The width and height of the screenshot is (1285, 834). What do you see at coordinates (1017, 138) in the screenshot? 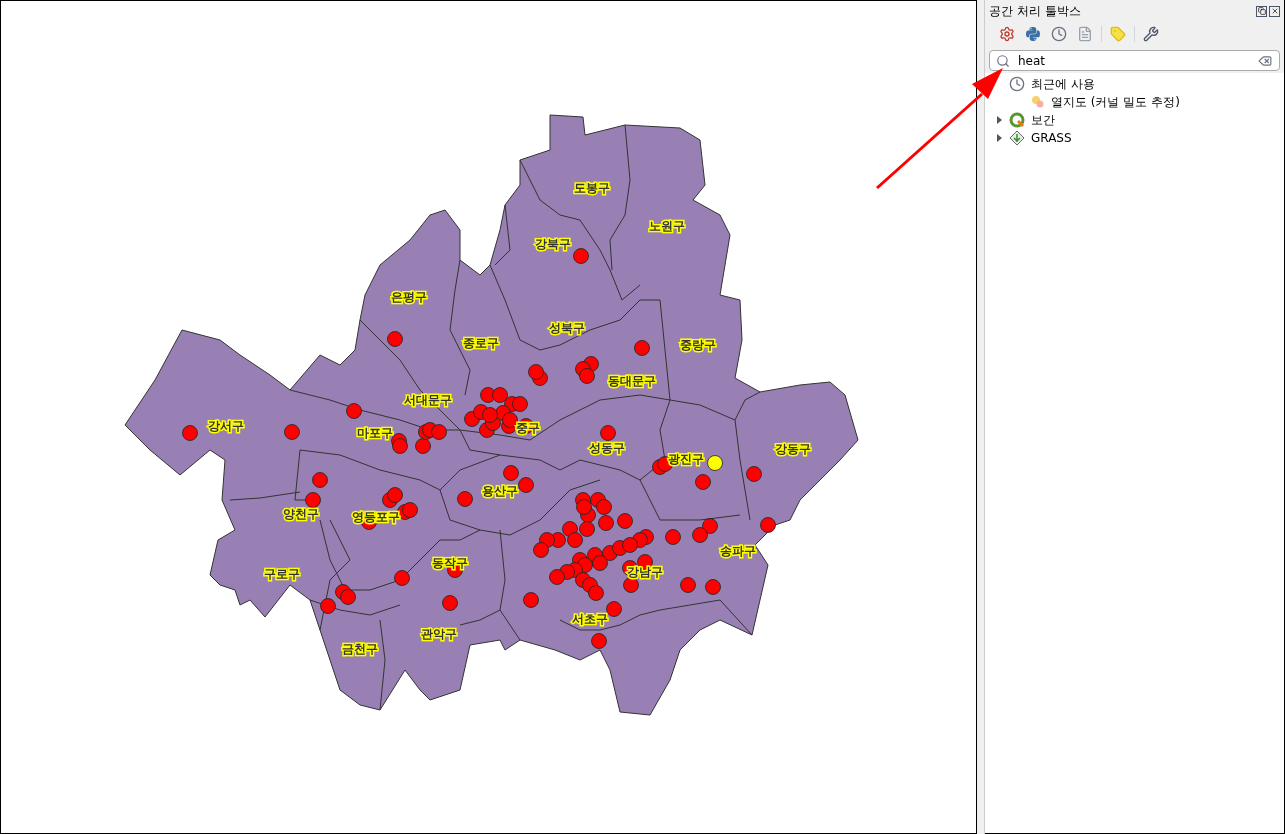
I see `diamond-leaf-icon` at bounding box center [1017, 138].